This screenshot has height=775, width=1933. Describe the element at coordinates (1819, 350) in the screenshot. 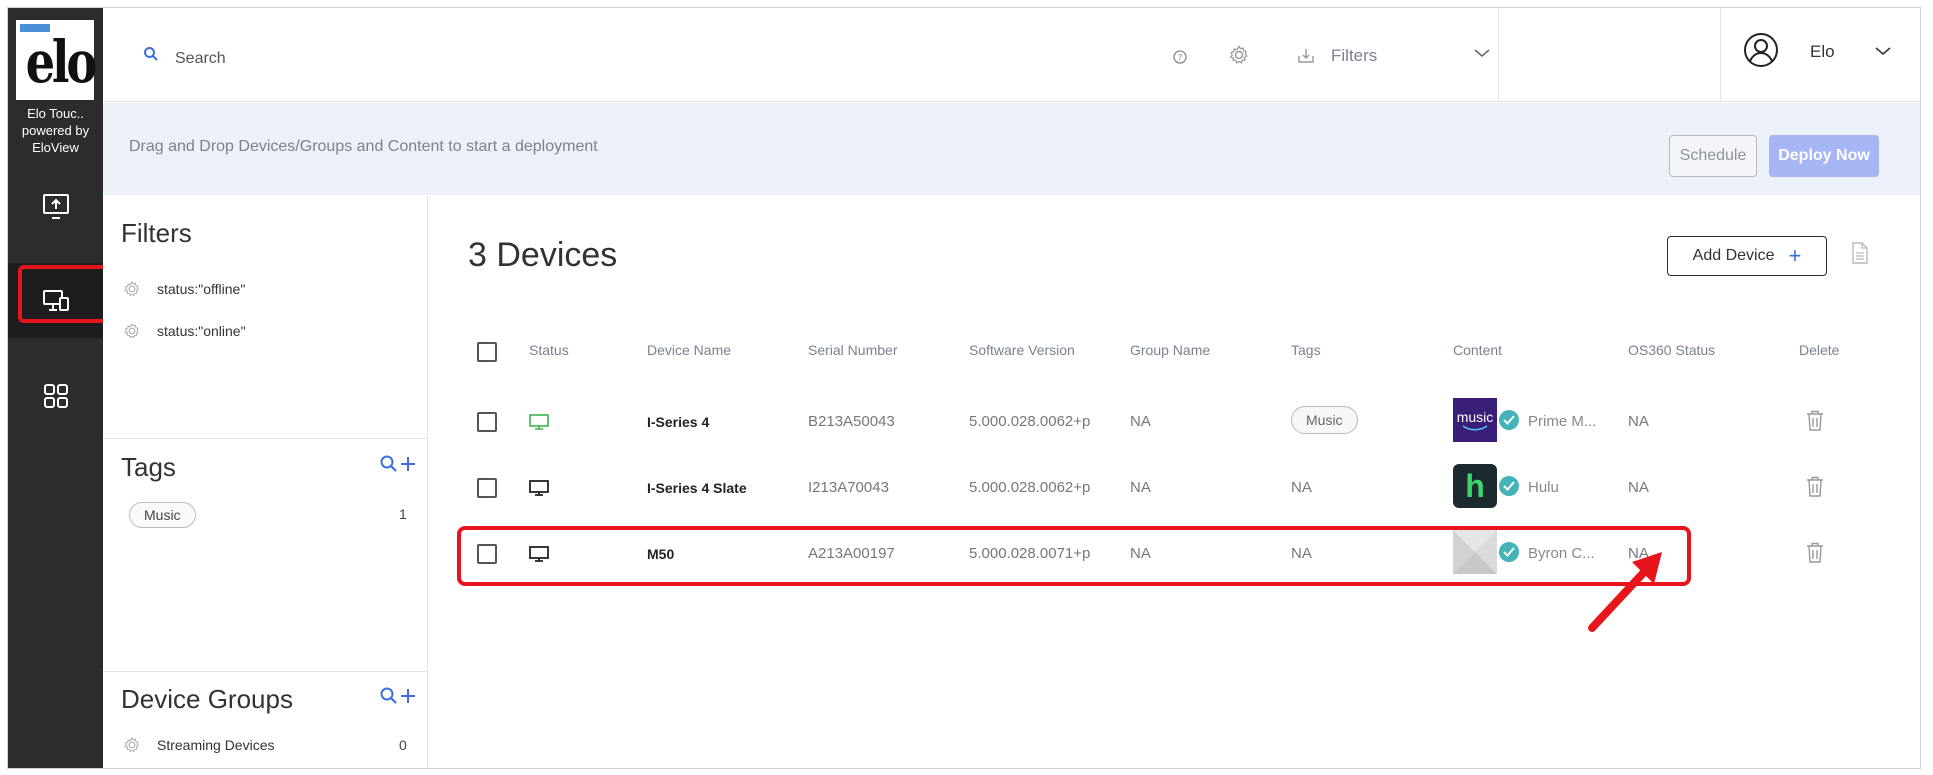

I see `column-header-delete: Delete` at that location.